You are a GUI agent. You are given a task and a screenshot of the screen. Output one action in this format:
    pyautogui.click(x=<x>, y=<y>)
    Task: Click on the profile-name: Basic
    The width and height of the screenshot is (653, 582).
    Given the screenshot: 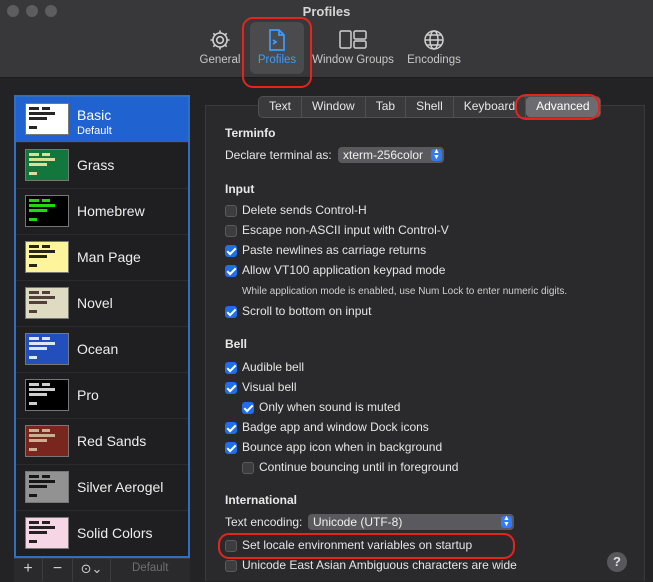 What is the action you would take?
    pyautogui.click(x=94, y=115)
    